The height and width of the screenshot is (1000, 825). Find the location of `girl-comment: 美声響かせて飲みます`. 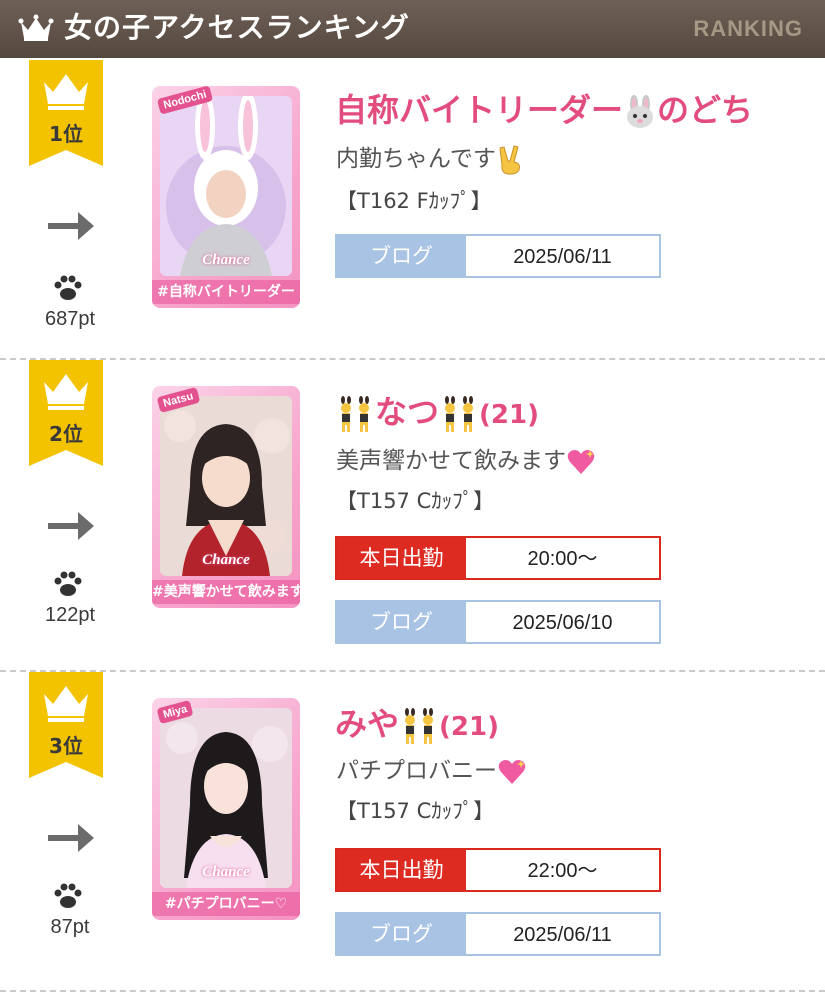

girl-comment: 美声響かせて飲みます is located at coordinates (466, 461).